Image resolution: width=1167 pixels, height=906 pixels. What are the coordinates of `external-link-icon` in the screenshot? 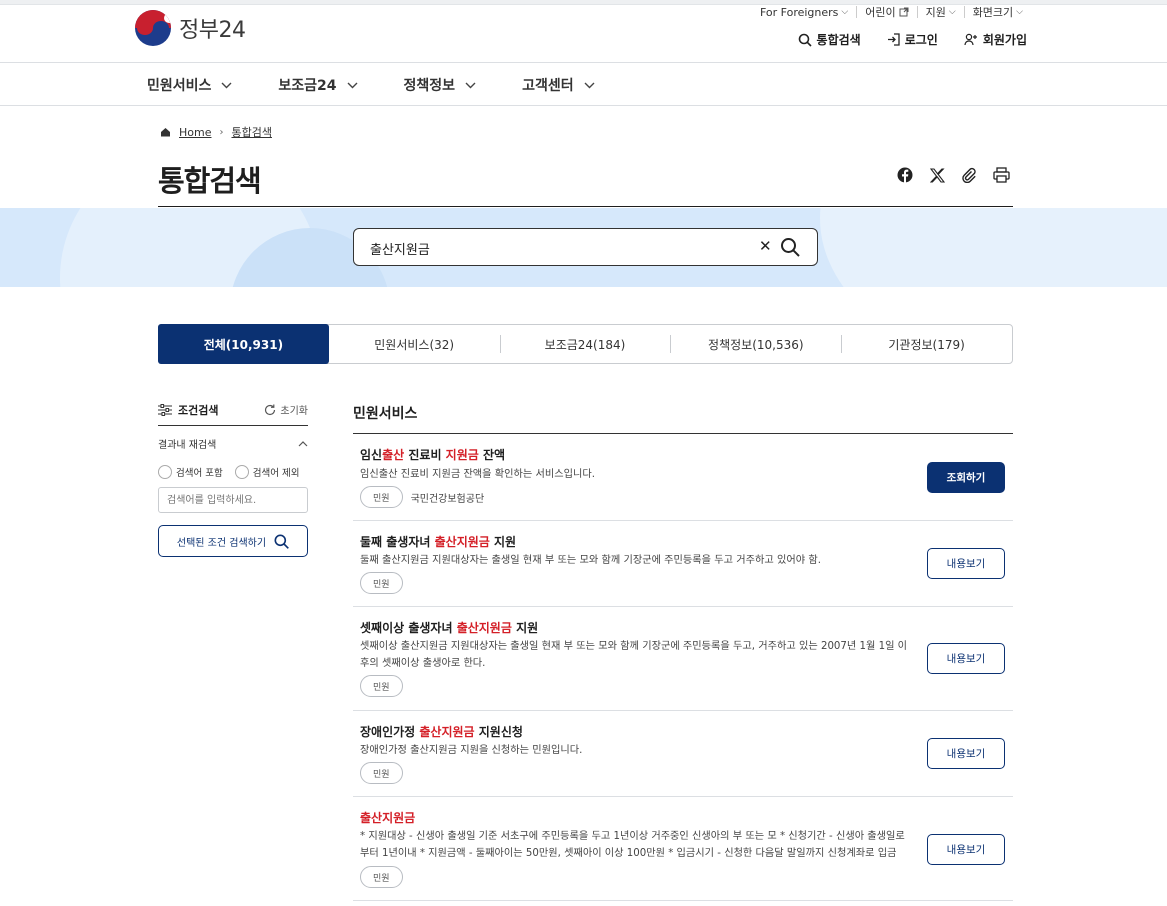 It's located at (904, 12).